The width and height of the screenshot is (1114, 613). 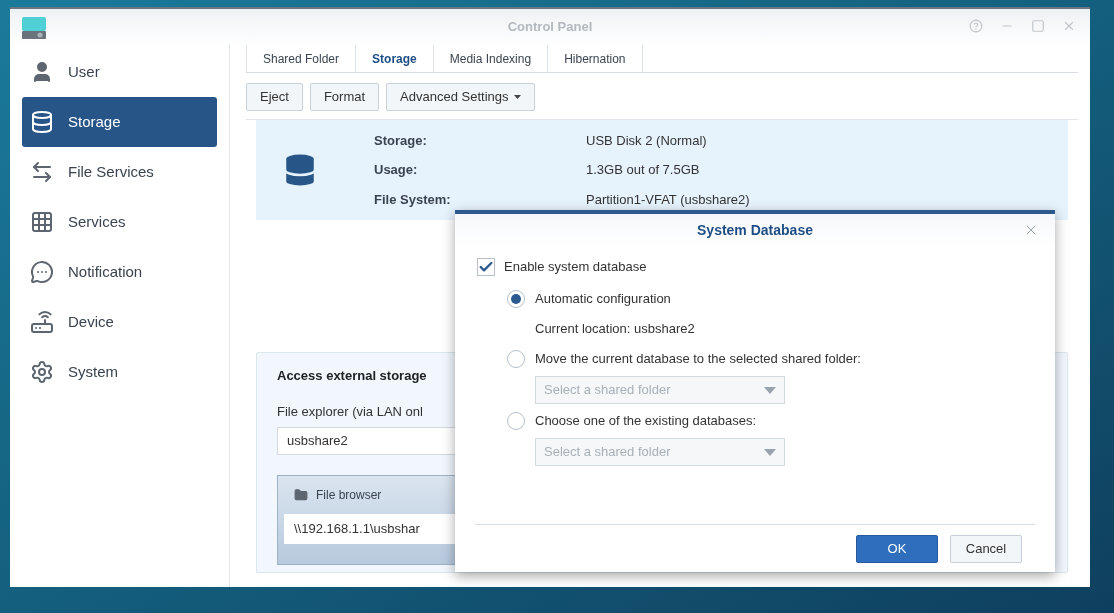 What do you see at coordinates (897, 549) in the screenshot?
I see `ok-button: OK` at bounding box center [897, 549].